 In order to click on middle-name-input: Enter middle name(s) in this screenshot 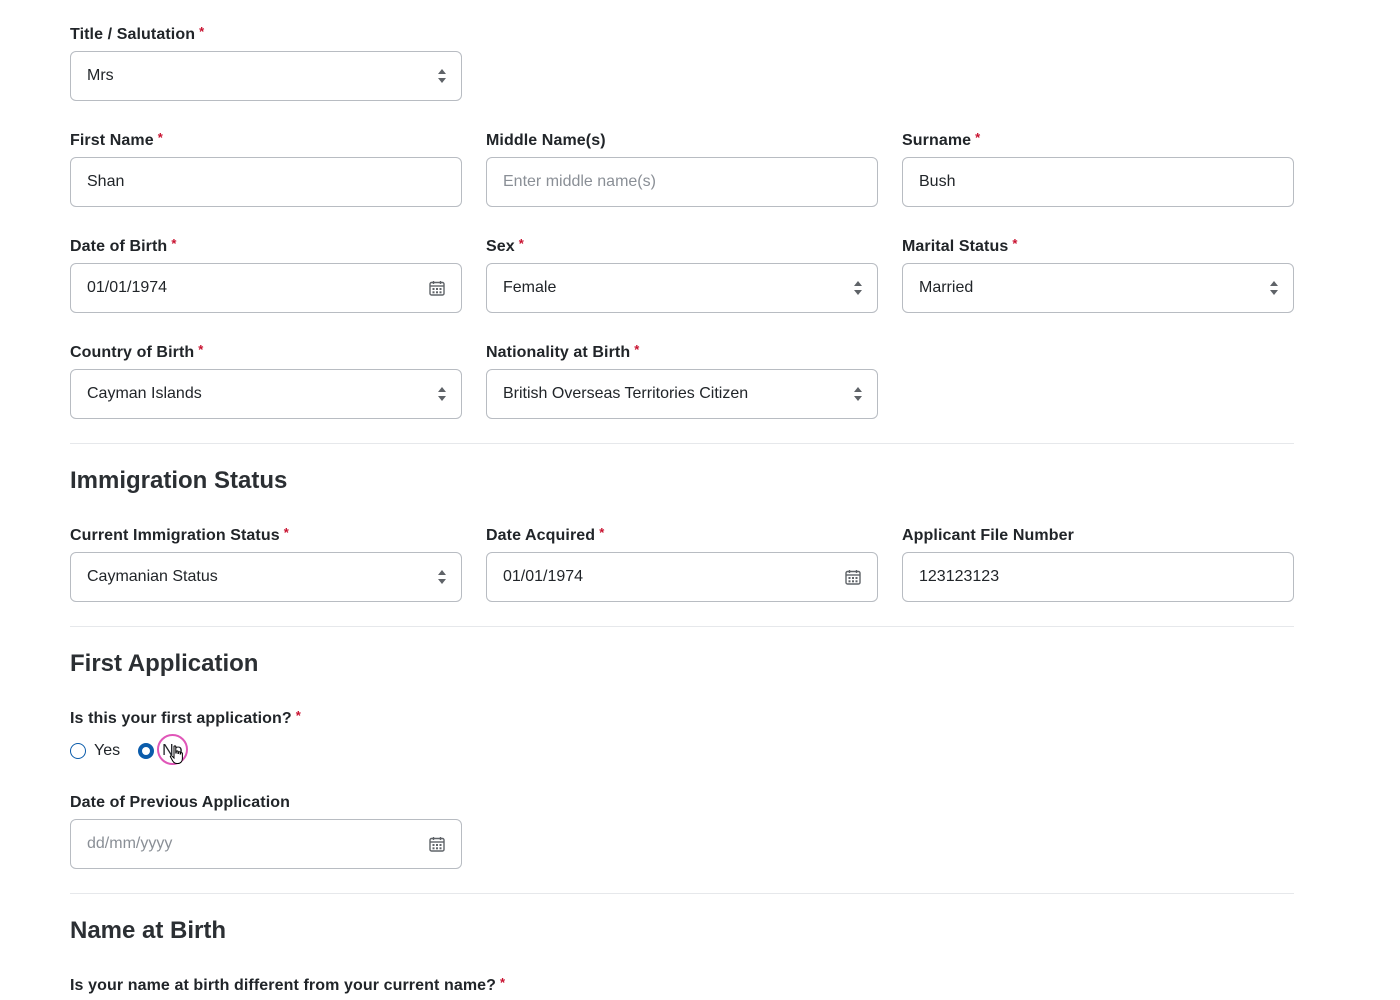, I will do `click(682, 182)`.